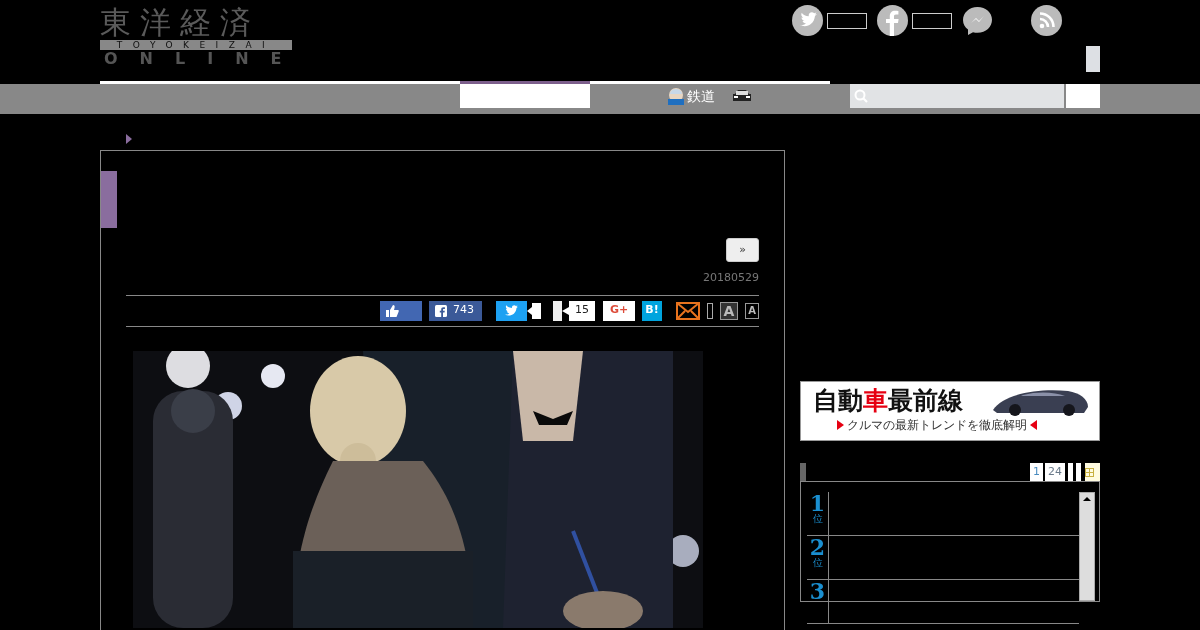 This screenshot has width=1200, height=630. What do you see at coordinates (888, 401) in the screenshot?
I see `banner-title: 自動車最前線` at bounding box center [888, 401].